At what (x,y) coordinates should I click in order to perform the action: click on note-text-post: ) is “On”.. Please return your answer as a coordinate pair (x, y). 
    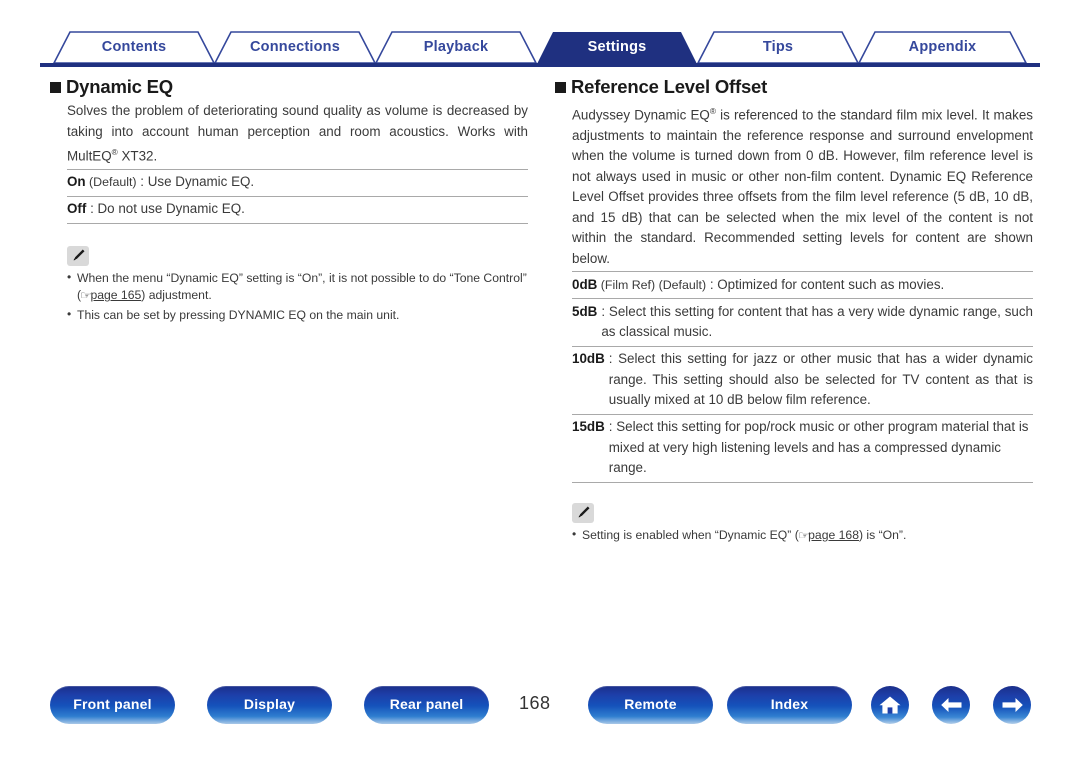
    Looking at the image, I should click on (882, 534).